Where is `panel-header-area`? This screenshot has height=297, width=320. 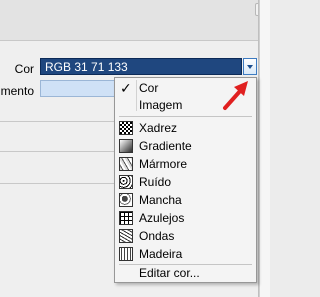
panel-header-area is located at coordinates (135, 20).